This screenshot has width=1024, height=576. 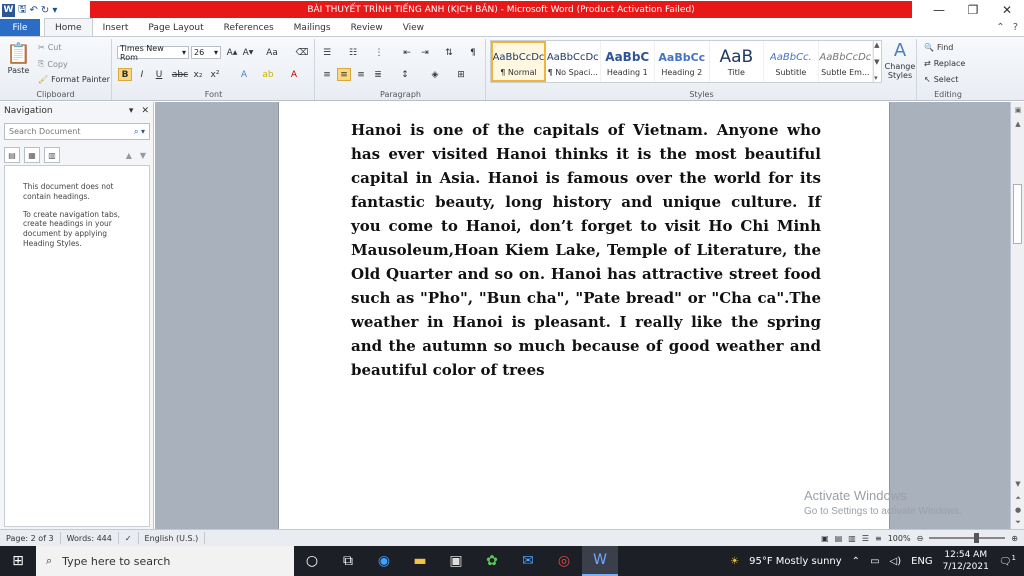 What do you see at coordinates (361, 74) in the screenshot?
I see `align-right-icon: ≡` at bounding box center [361, 74].